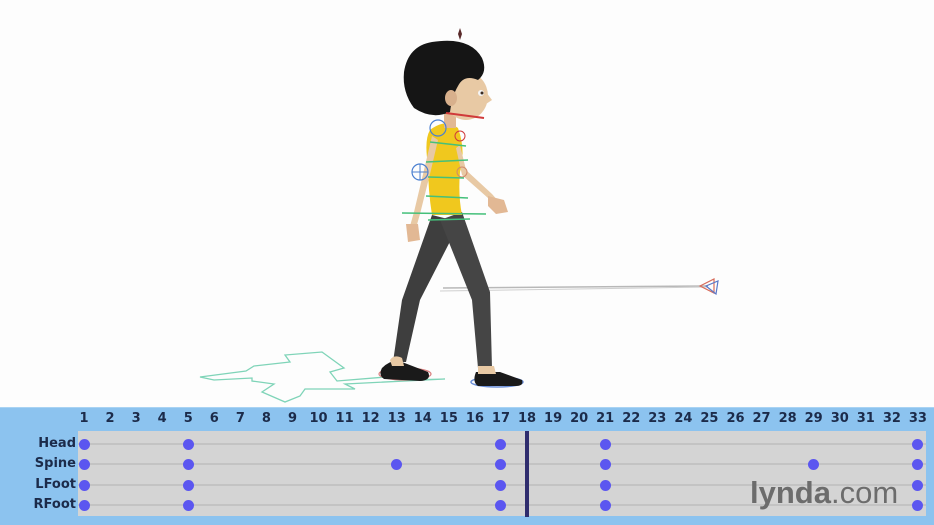  What do you see at coordinates (814, 418) in the screenshot?
I see `frame-number: 29` at bounding box center [814, 418].